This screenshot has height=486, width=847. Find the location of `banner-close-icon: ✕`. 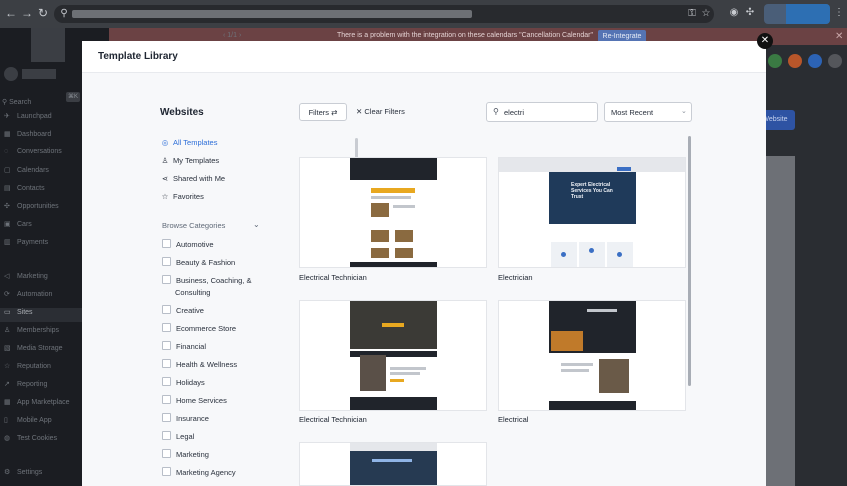

banner-close-icon: ✕ is located at coordinates (839, 36).